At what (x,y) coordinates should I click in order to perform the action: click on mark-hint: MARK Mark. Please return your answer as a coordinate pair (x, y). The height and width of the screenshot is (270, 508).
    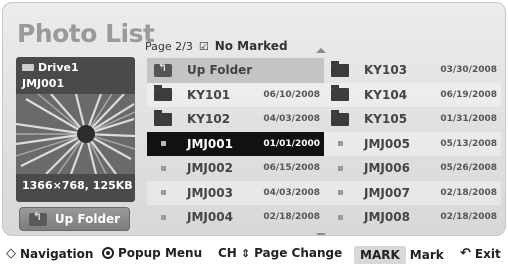
    Looking at the image, I should click on (399, 255).